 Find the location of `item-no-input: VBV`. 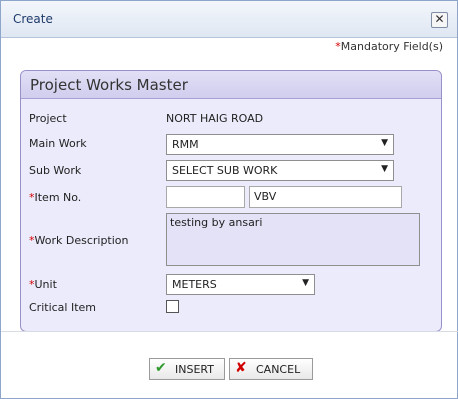

item-no-input: VBV is located at coordinates (325, 197).